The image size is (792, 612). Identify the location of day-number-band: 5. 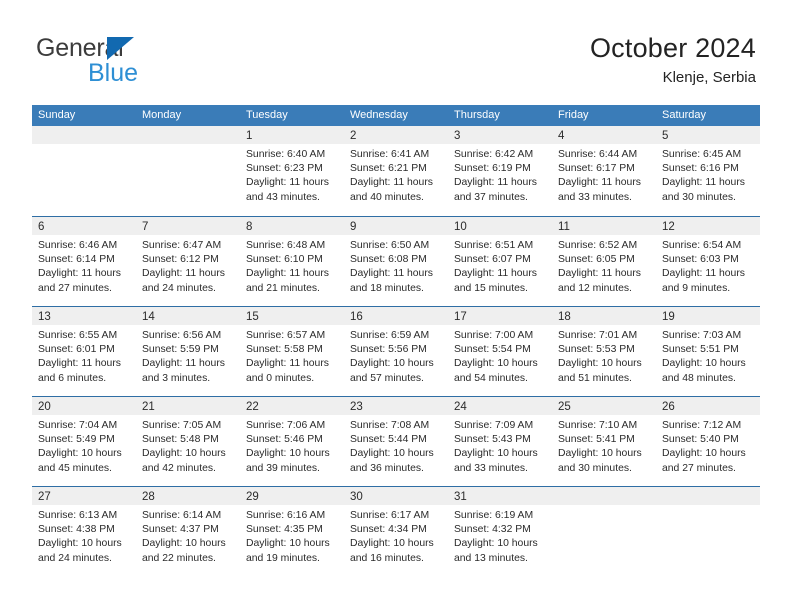
(708, 135).